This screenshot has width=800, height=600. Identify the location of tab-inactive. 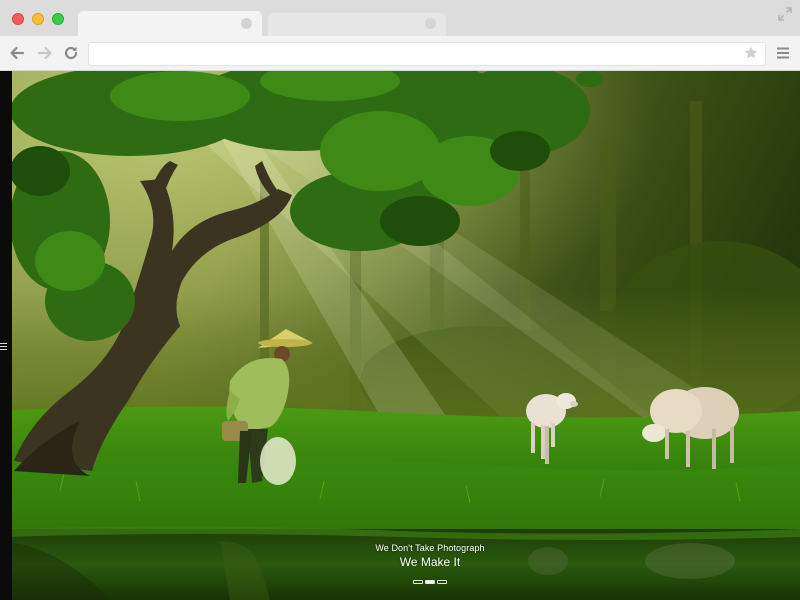
(357, 24).